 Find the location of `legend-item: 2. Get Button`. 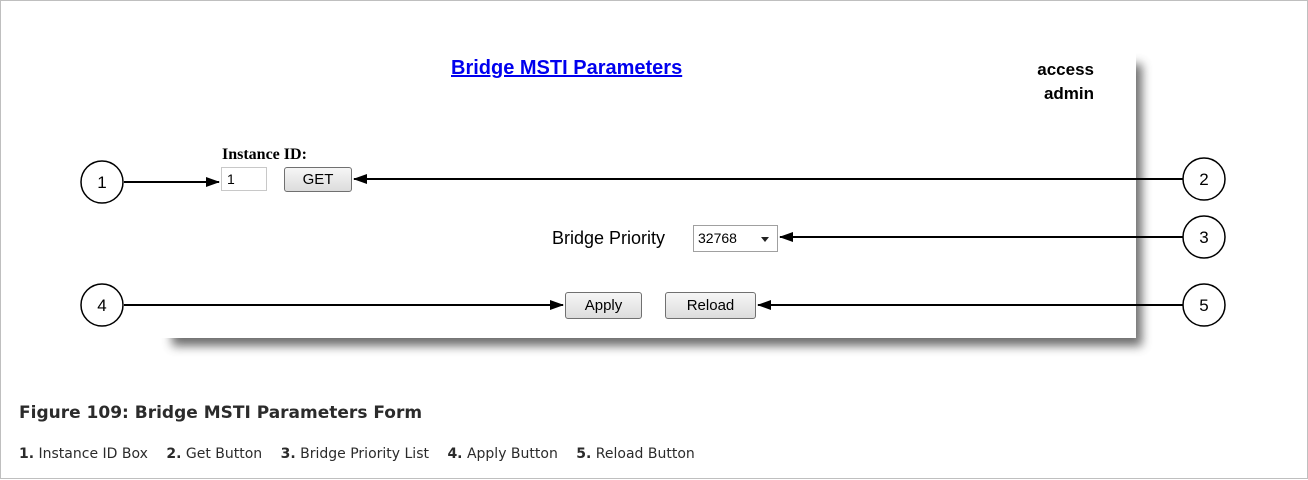

legend-item: 2. Get Button is located at coordinates (214, 454).